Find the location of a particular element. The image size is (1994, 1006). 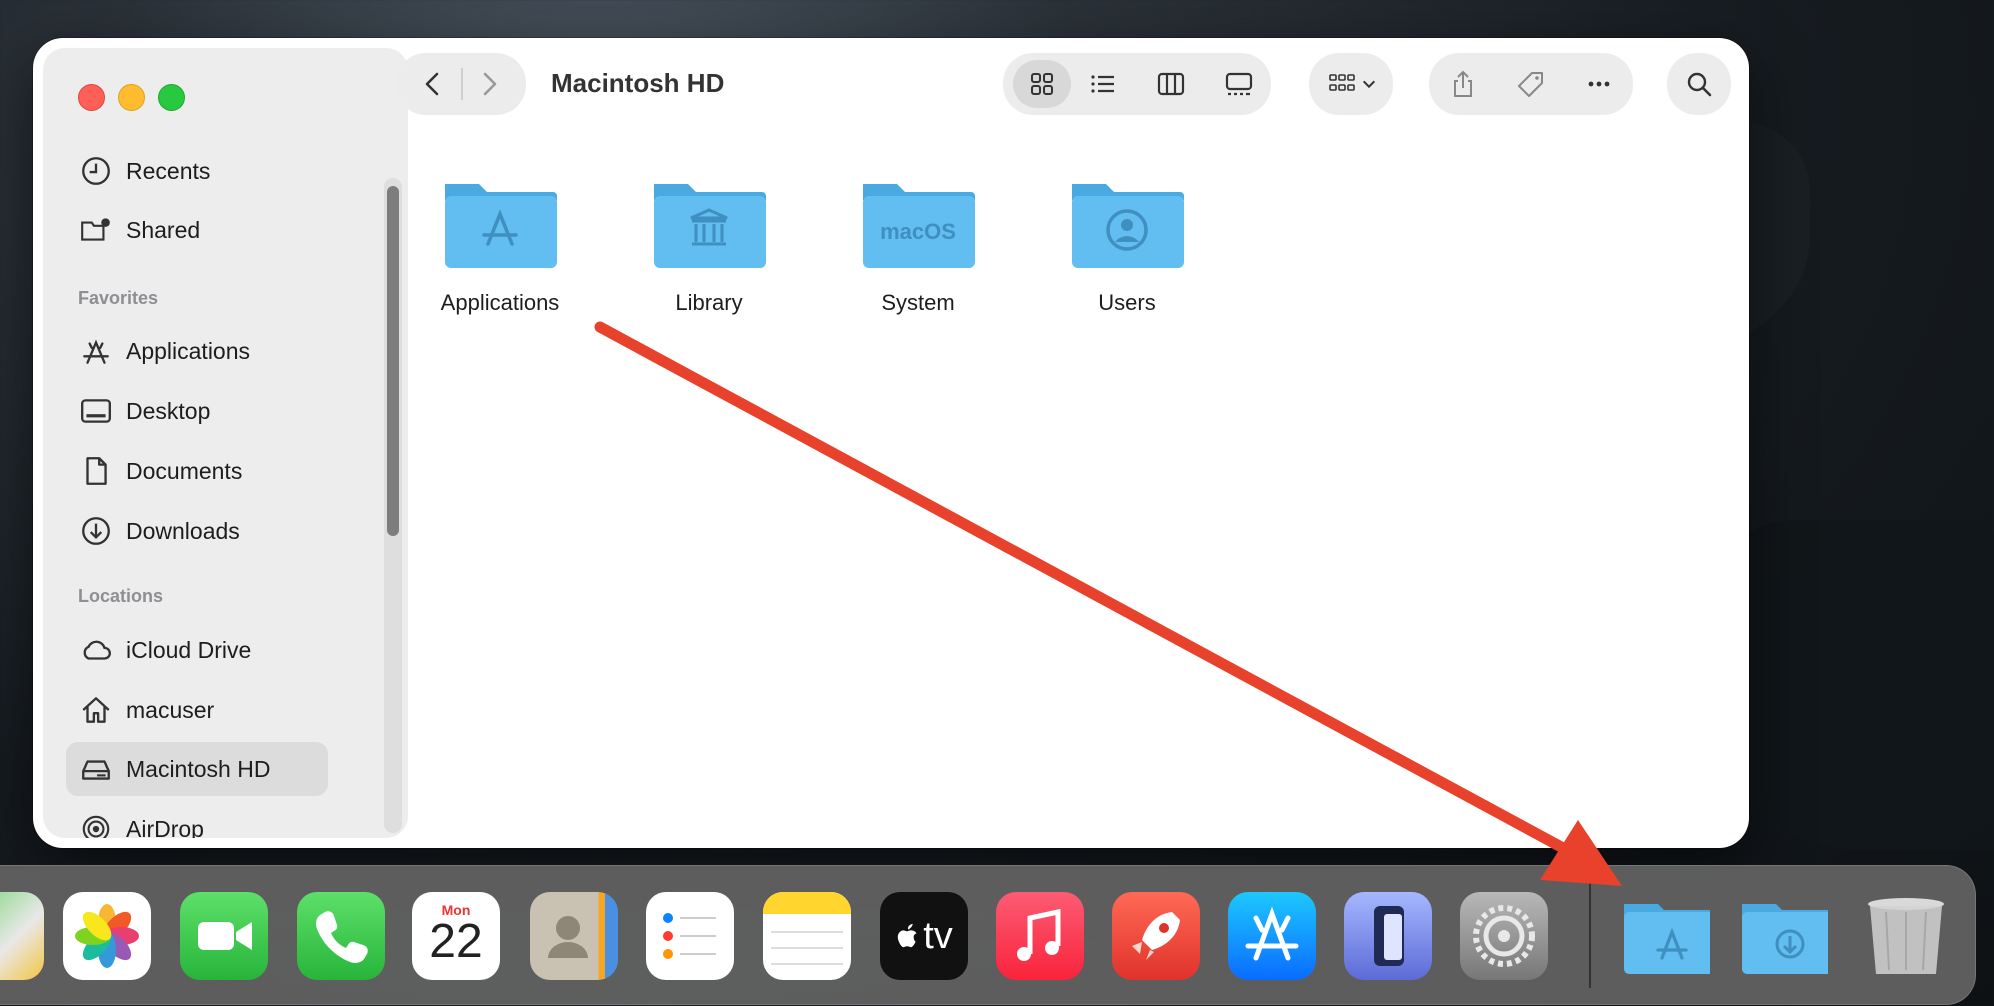

columns-icon is located at coordinates (1171, 84).